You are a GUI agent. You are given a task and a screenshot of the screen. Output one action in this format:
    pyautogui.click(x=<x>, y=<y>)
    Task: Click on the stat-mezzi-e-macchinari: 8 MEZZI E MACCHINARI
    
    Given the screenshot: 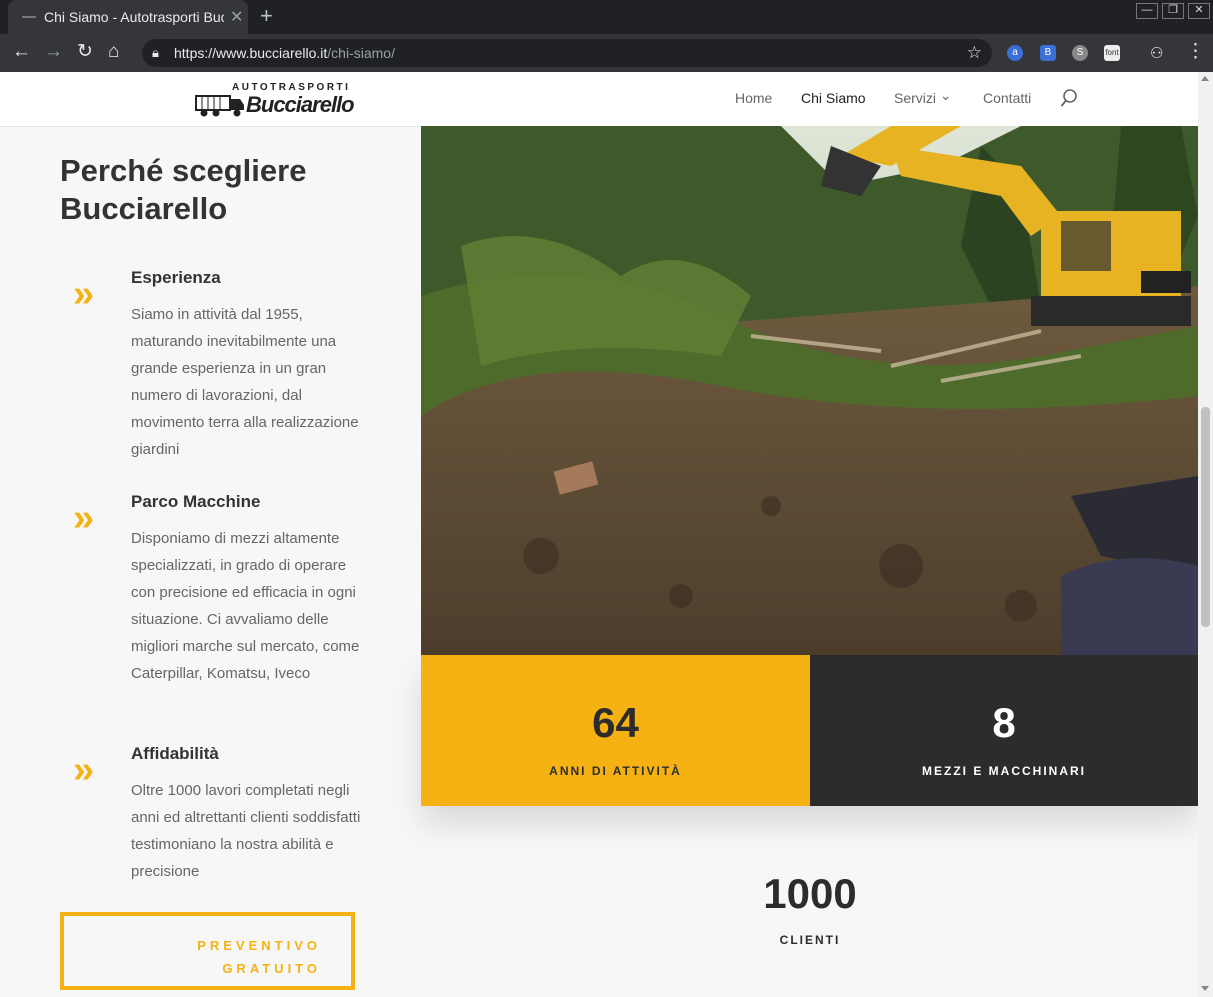 What is the action you would take?
    pyautogui.click(x=1004, y=730)
    